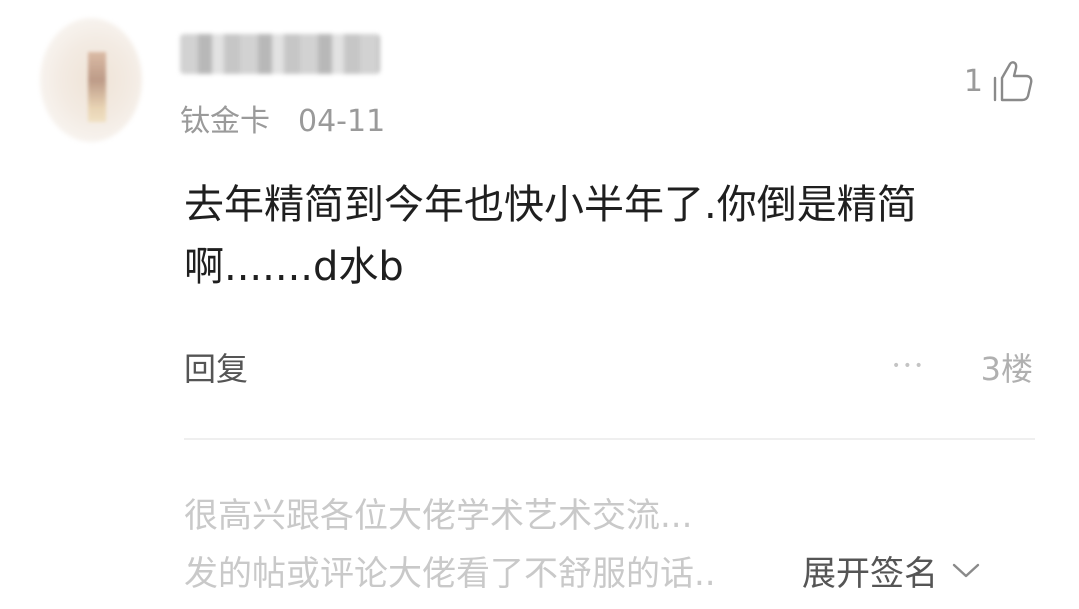 This screenshot has width=1079, height=609. What do you see at coordinates (225, 121) in the screenshot?
I see `member-badge: 钛金卡` at bounding box center [225, 121].